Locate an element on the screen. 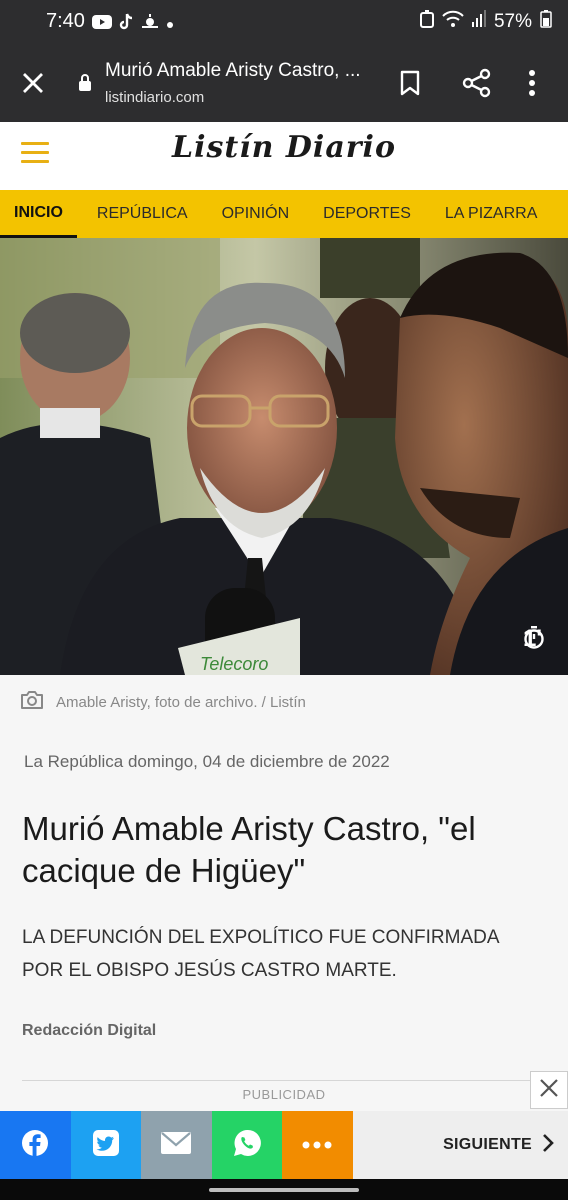 The height and width of the screenshot is (1200, 568). ad-divider is located at coordinates (283, 1080).